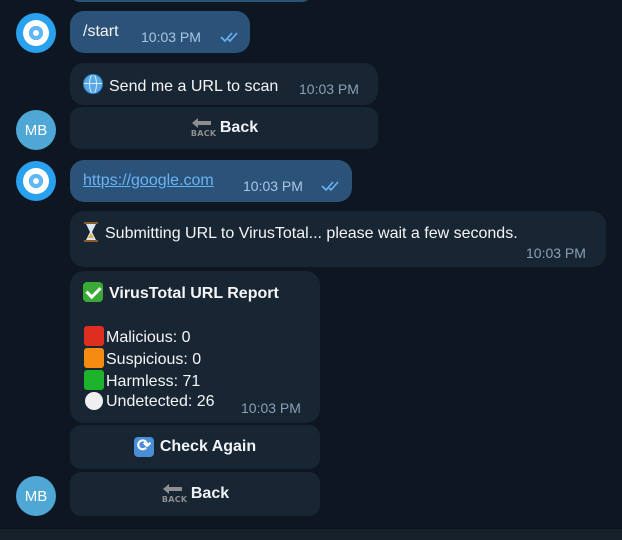  I want to click on orange-square-icon, so click(94, 358).